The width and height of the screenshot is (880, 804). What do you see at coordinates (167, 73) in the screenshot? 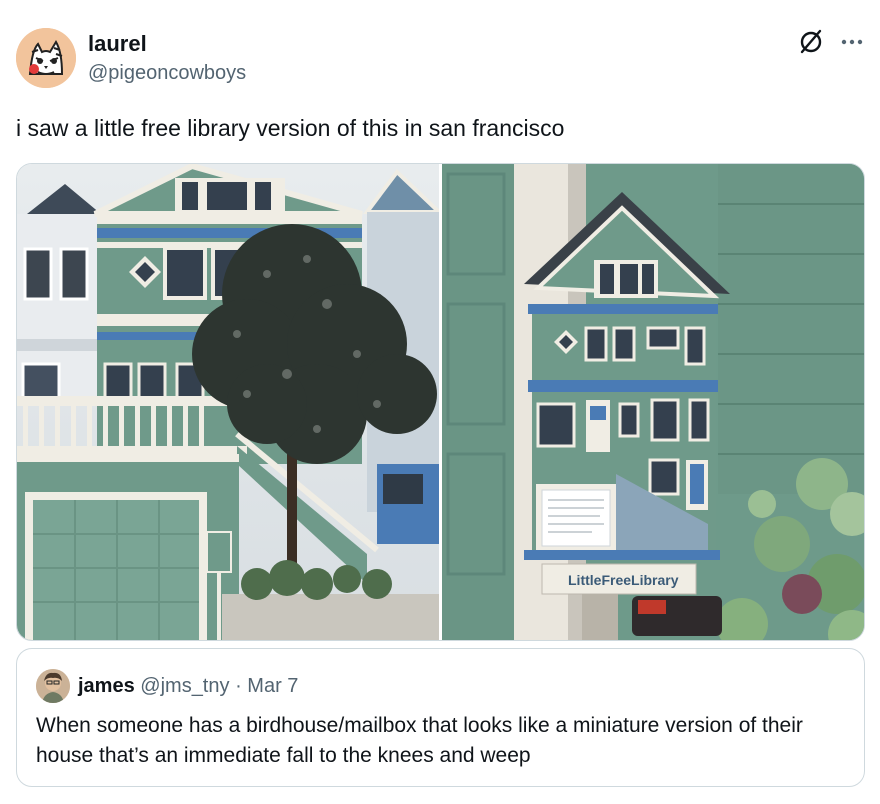
I see `author-handle: @pigeoncowboys` at bounding box center [167, 73].